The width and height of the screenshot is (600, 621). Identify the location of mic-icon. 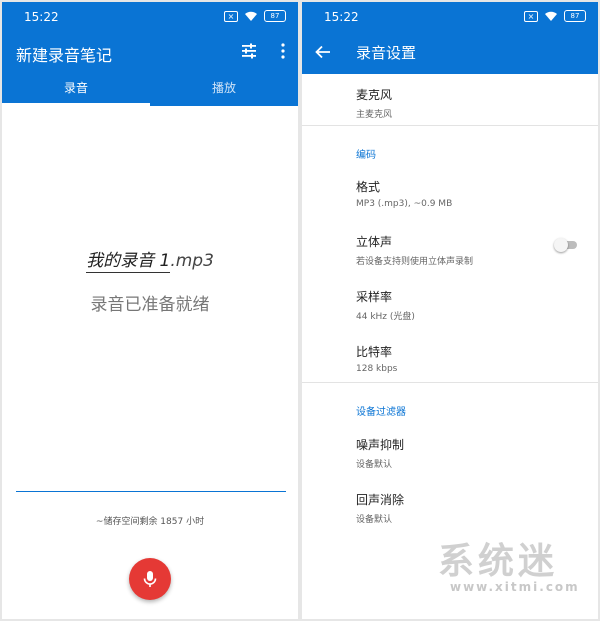
(150, 579).